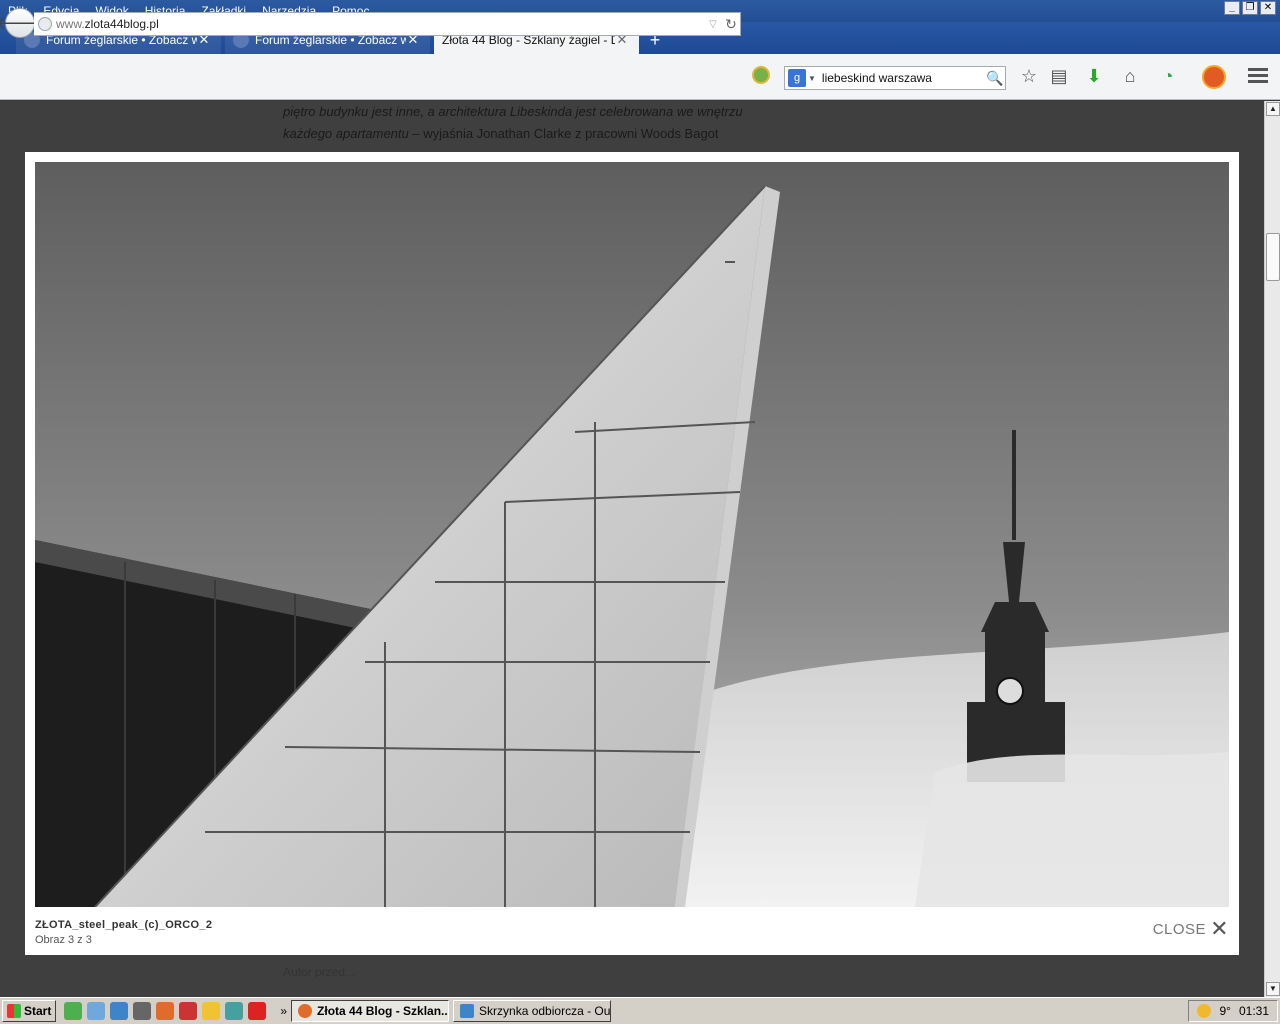 Image resolution: width=1280 pixels, height=1024 pixels. I want to click on close-icon: ✕, so click(1219, 928).